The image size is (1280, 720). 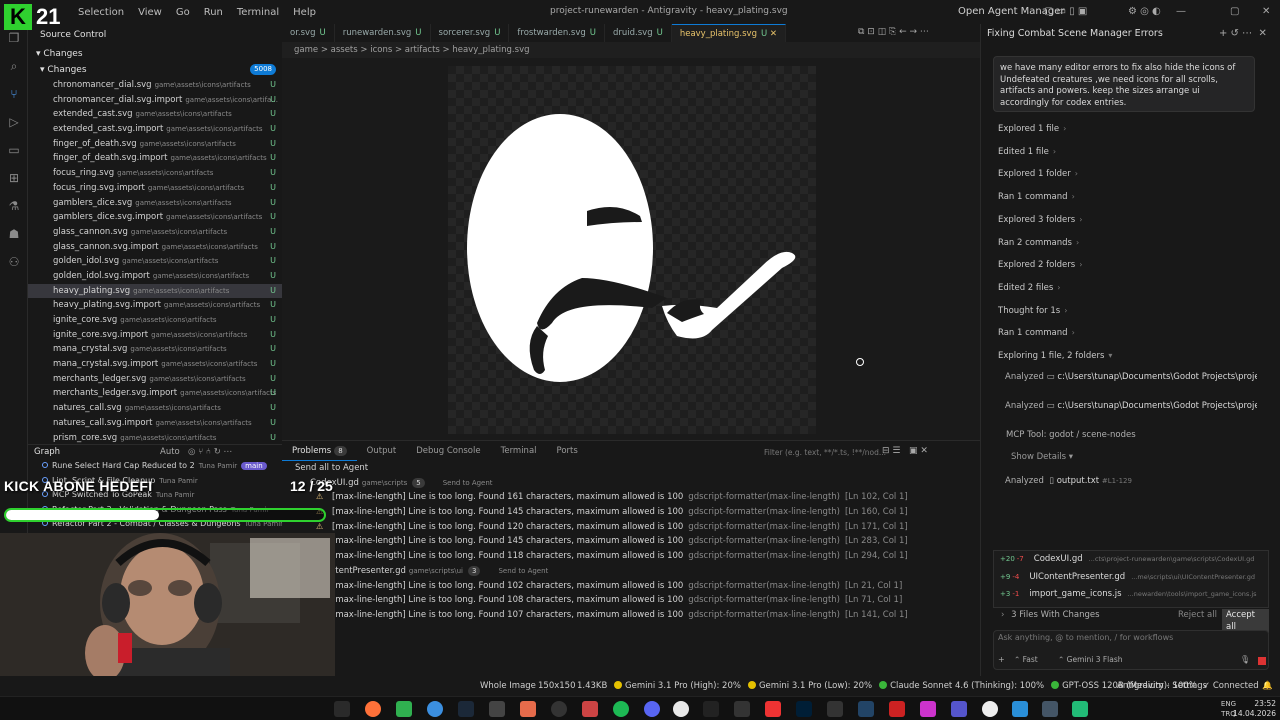 I want to click on extensions-icon: ⊞, so click(x=14, y=178).